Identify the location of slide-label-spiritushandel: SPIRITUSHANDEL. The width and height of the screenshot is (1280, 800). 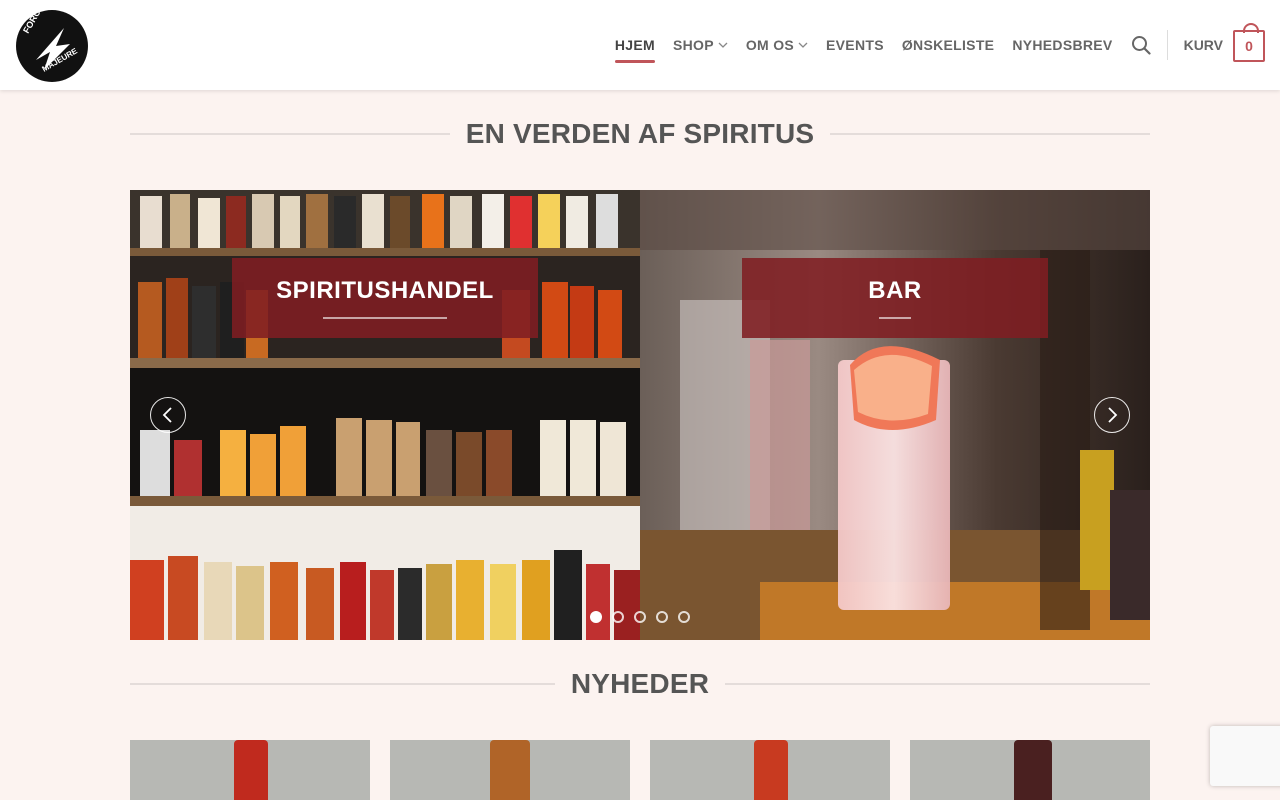
(385, 298).